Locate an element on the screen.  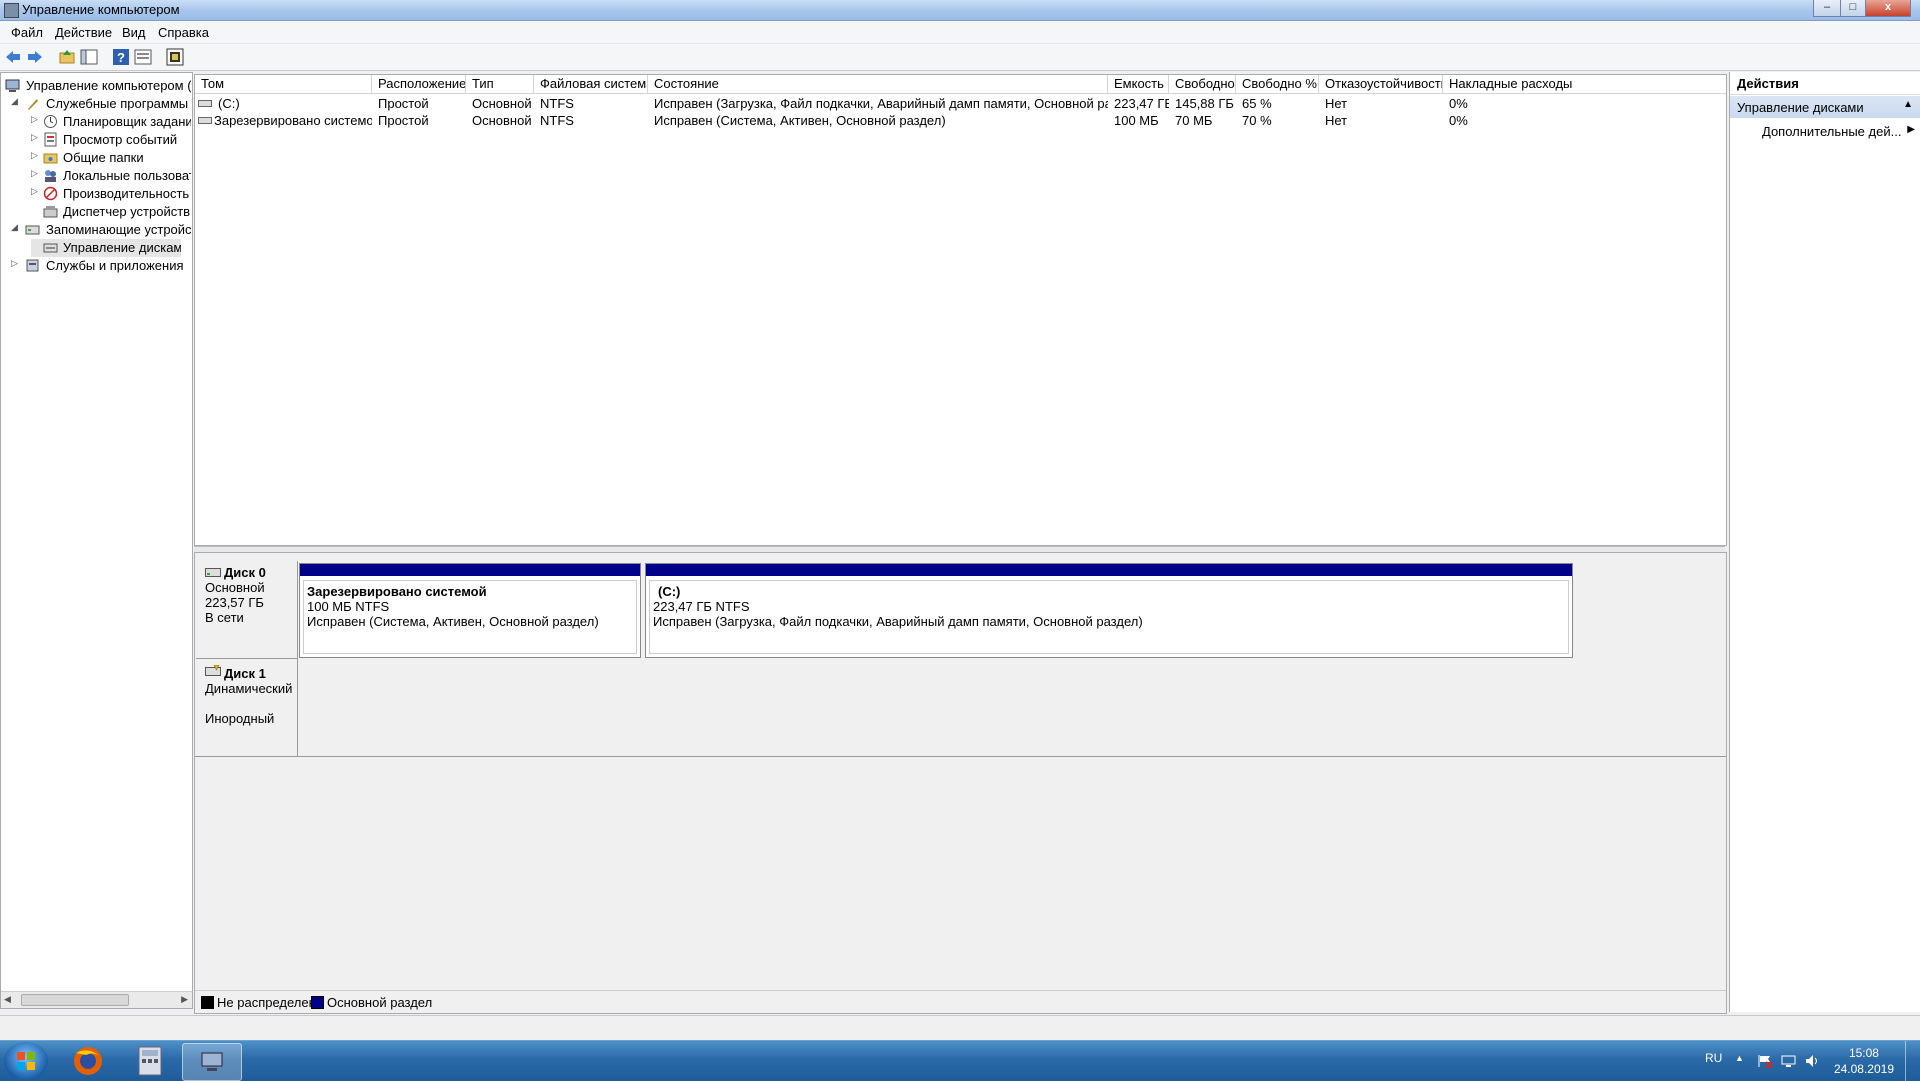
volume-icon is located at coordinates (1813, 1061).